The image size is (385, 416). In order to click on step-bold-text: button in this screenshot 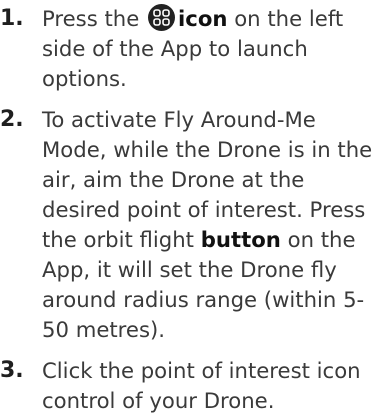, I will do `click(240, 239)`.